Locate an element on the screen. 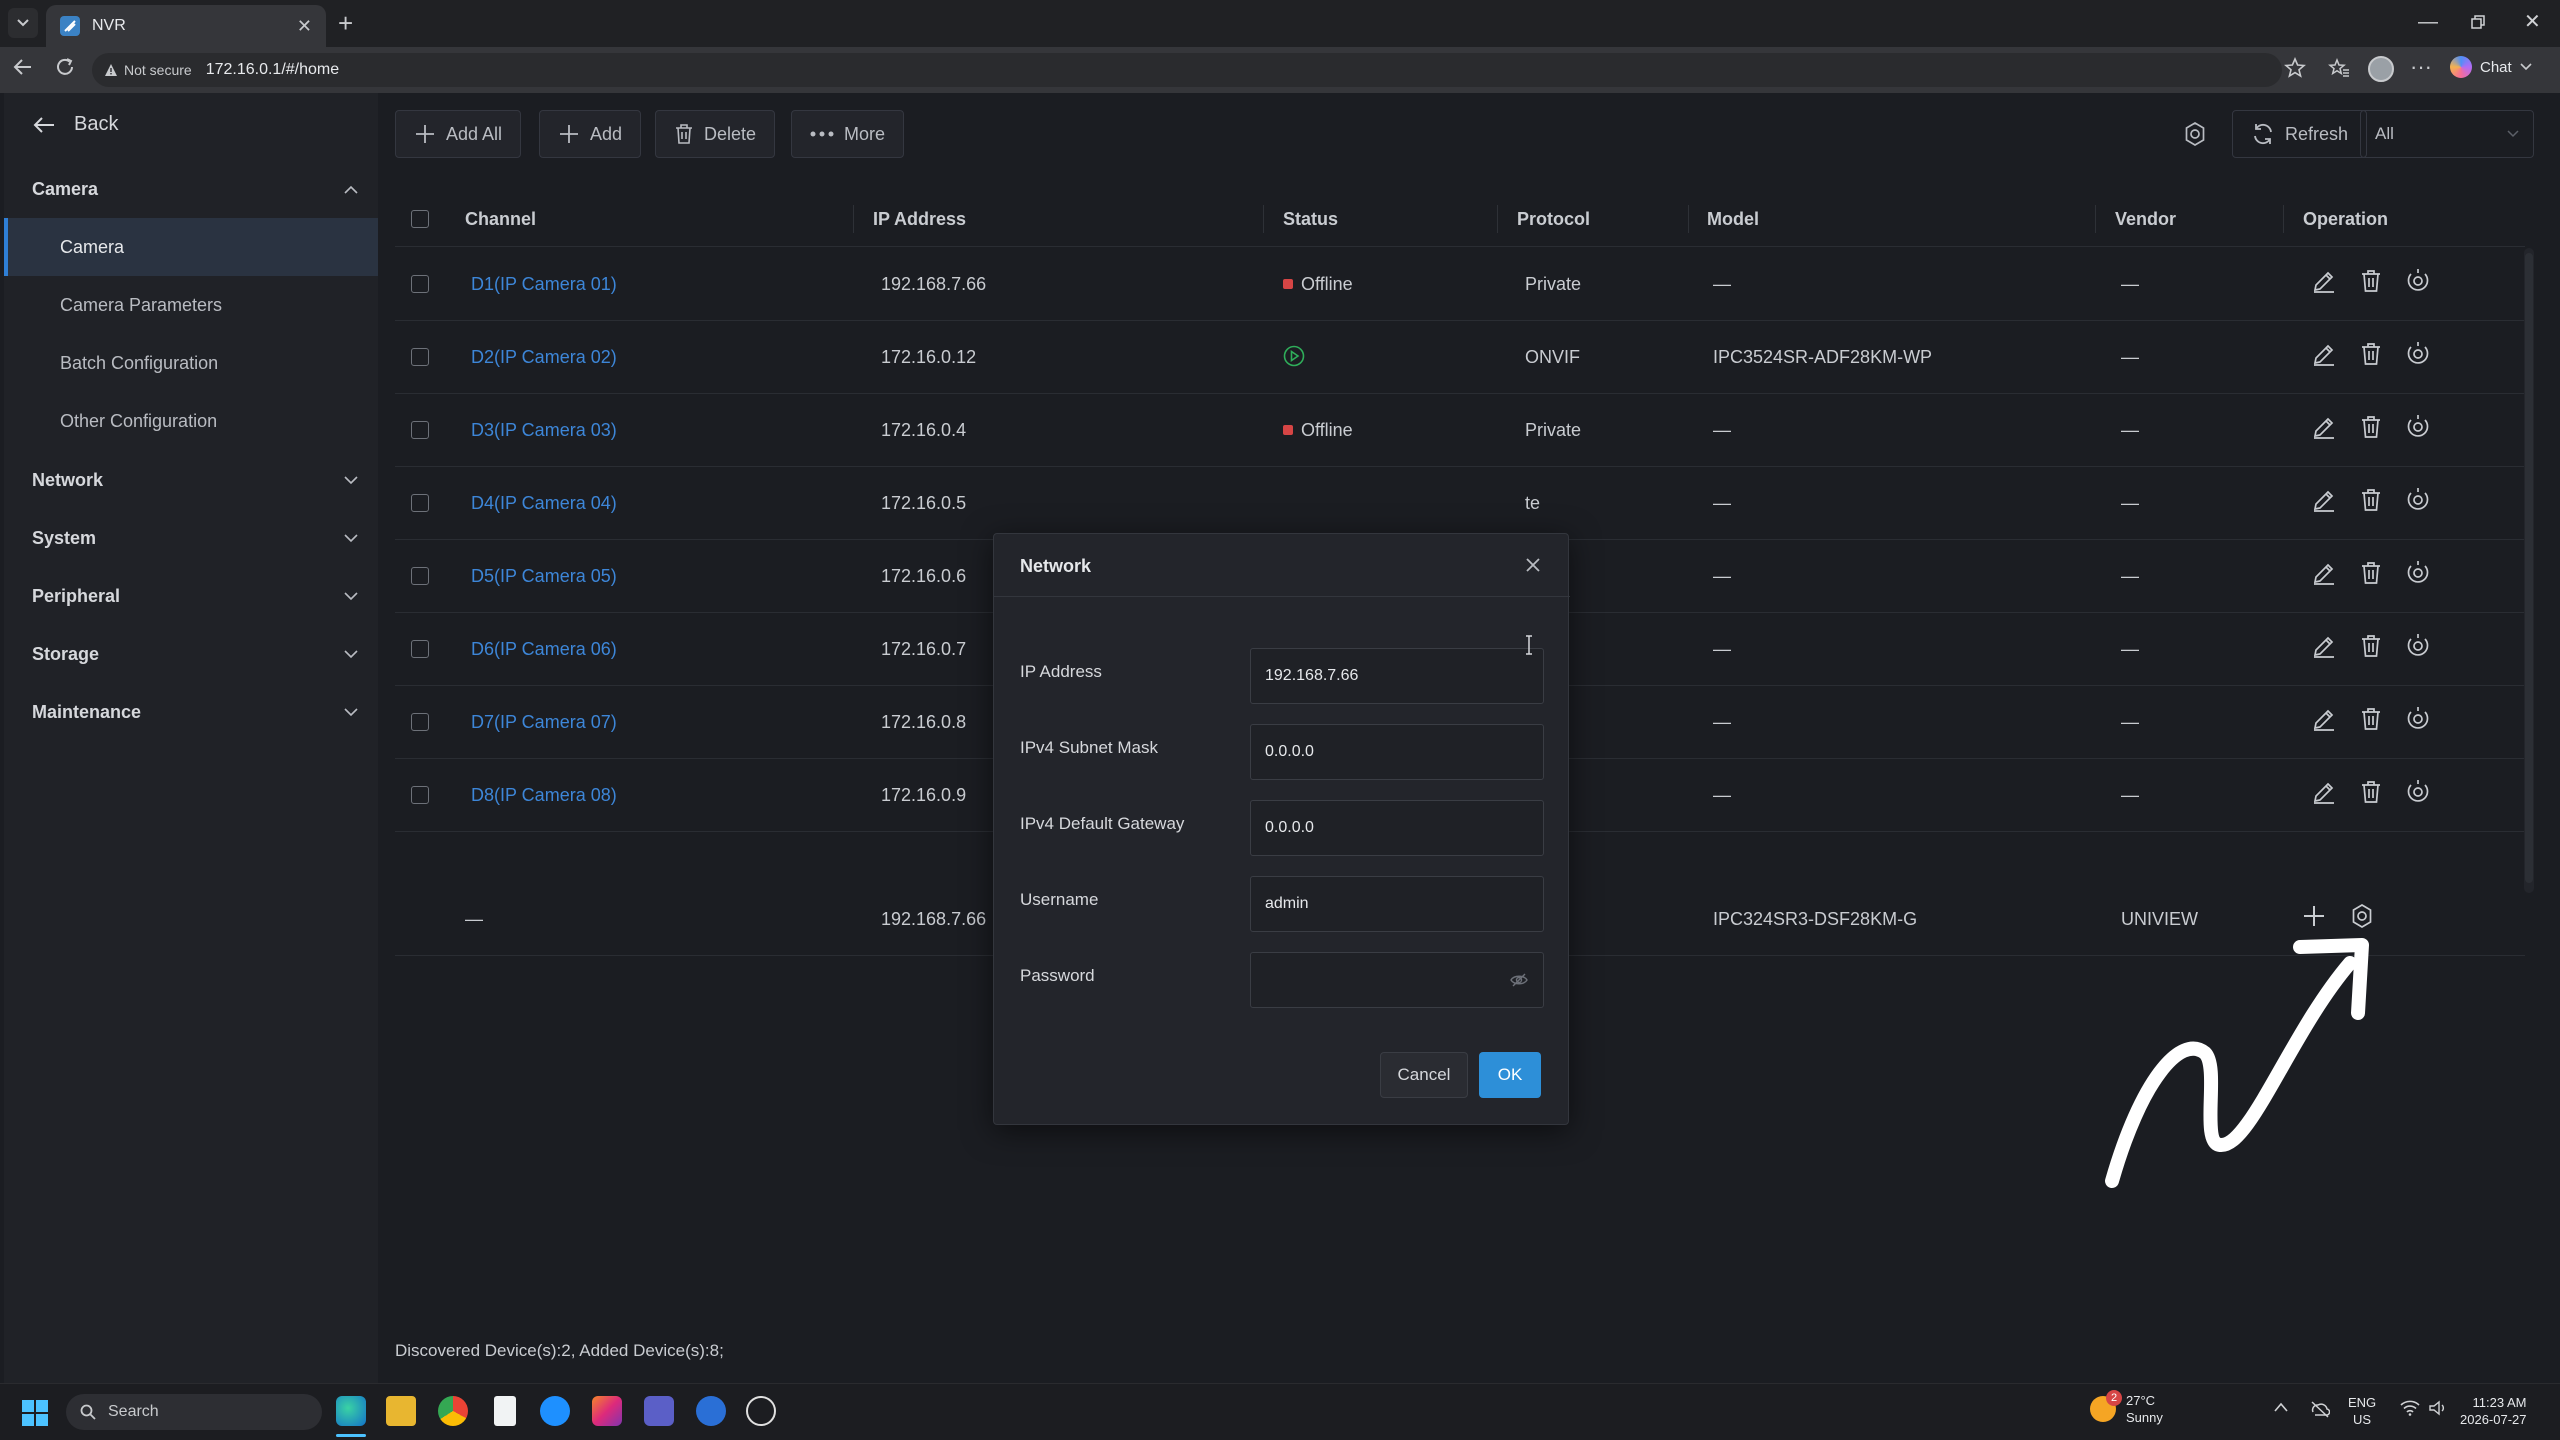 The height and width of the screenshot is (1440, 2560). chat-button: Chat is located at coordinates (2491, 67).